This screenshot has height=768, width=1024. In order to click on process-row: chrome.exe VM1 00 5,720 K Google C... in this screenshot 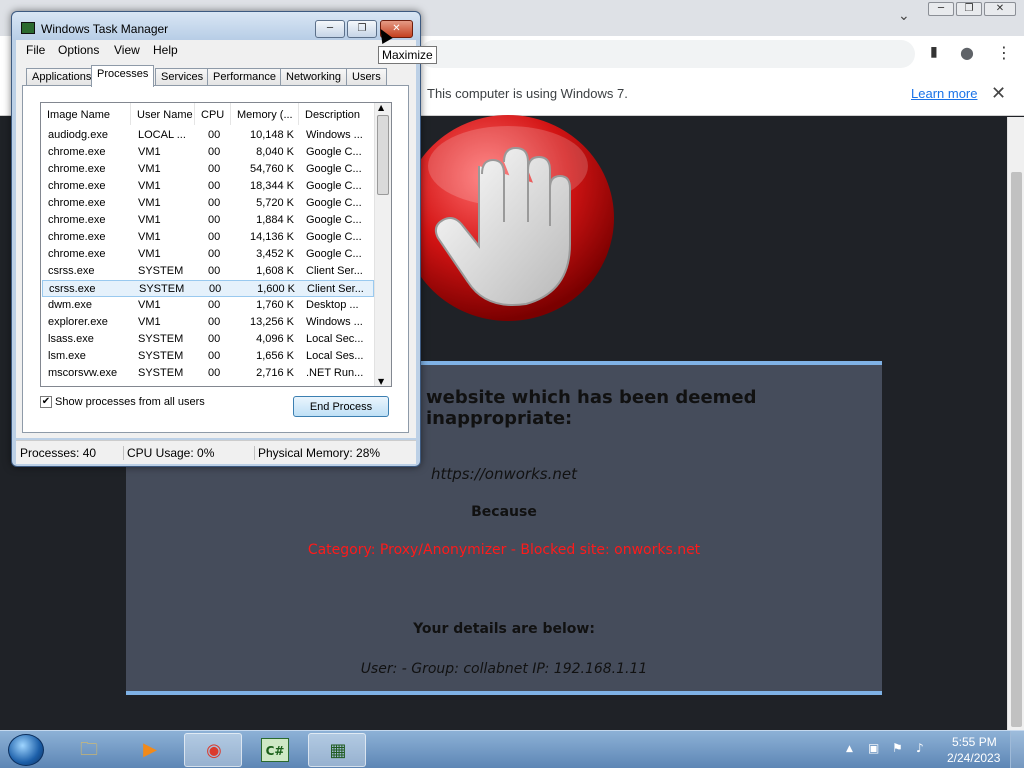, I will do `click(208, 203)`.